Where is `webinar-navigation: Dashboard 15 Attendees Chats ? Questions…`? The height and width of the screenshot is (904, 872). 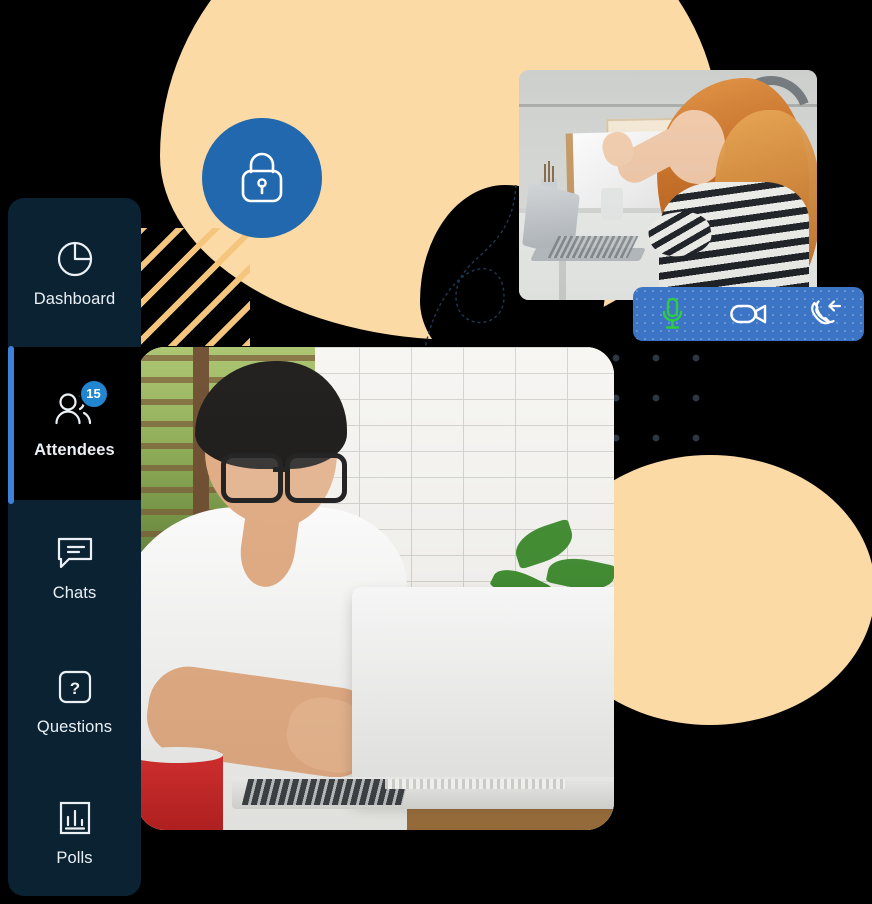 webinar-navigation: Dashboard 15 Attendees Chats ? Questions… is located at coordinates (74, 547).